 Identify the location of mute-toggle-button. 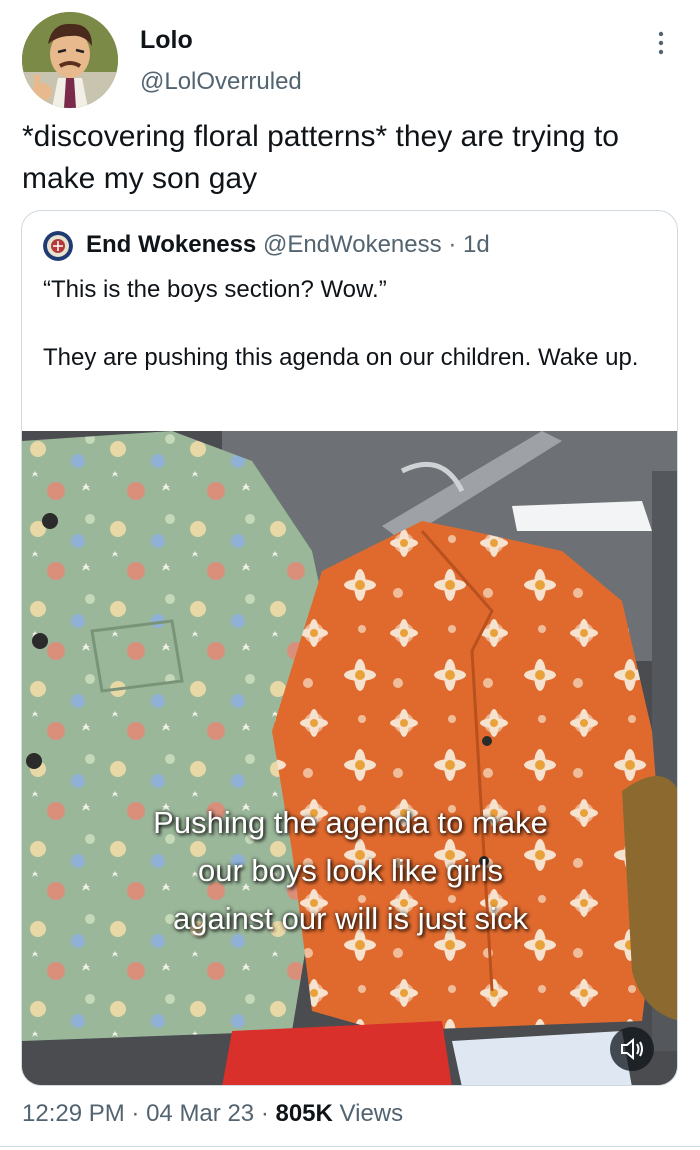
(632, 1049).